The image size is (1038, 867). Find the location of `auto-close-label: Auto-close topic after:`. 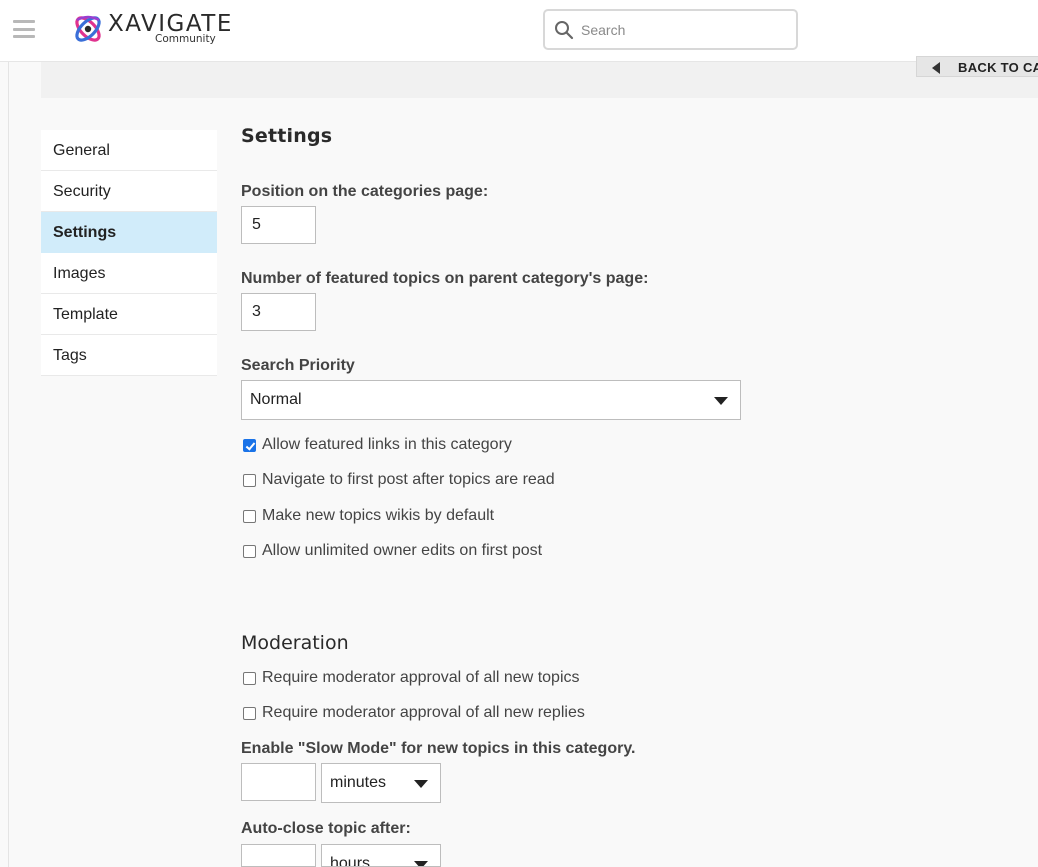

auto-close-label: Auto-close topic after: is located at coordinates (326, 828).